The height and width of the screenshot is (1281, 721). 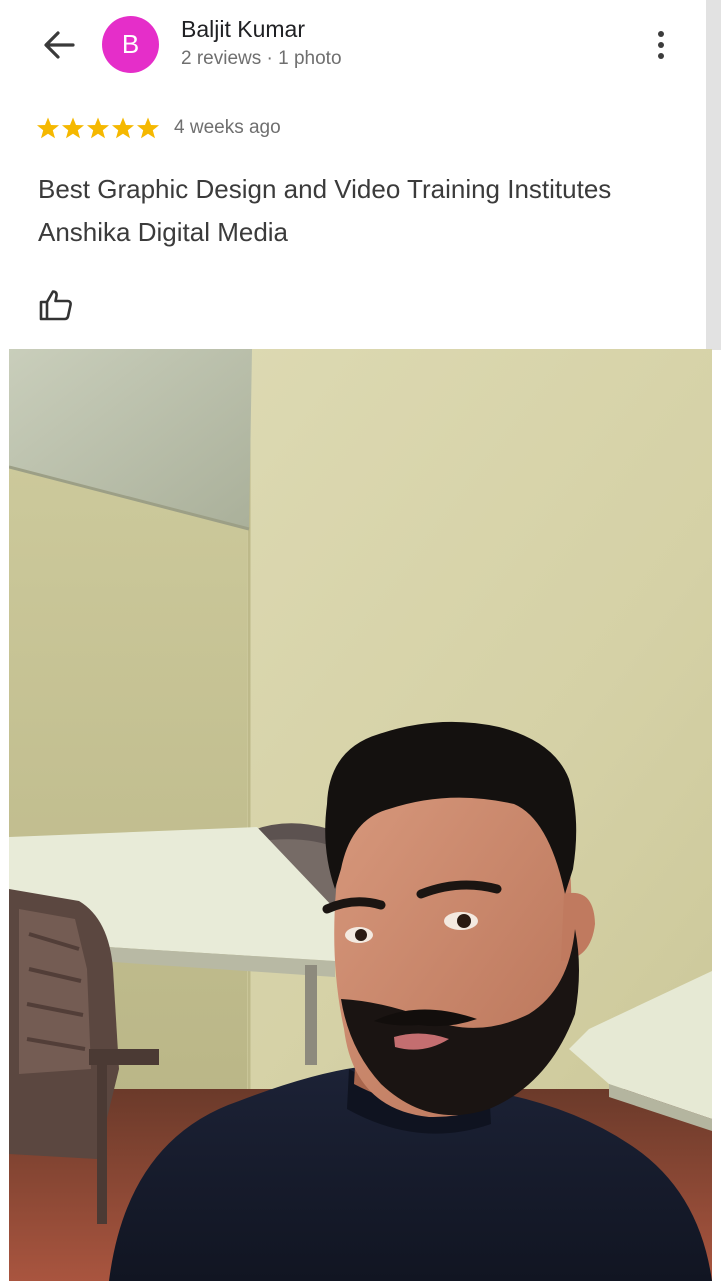 I want to click on thumbs-up-icon, so click(x=55, y=305).